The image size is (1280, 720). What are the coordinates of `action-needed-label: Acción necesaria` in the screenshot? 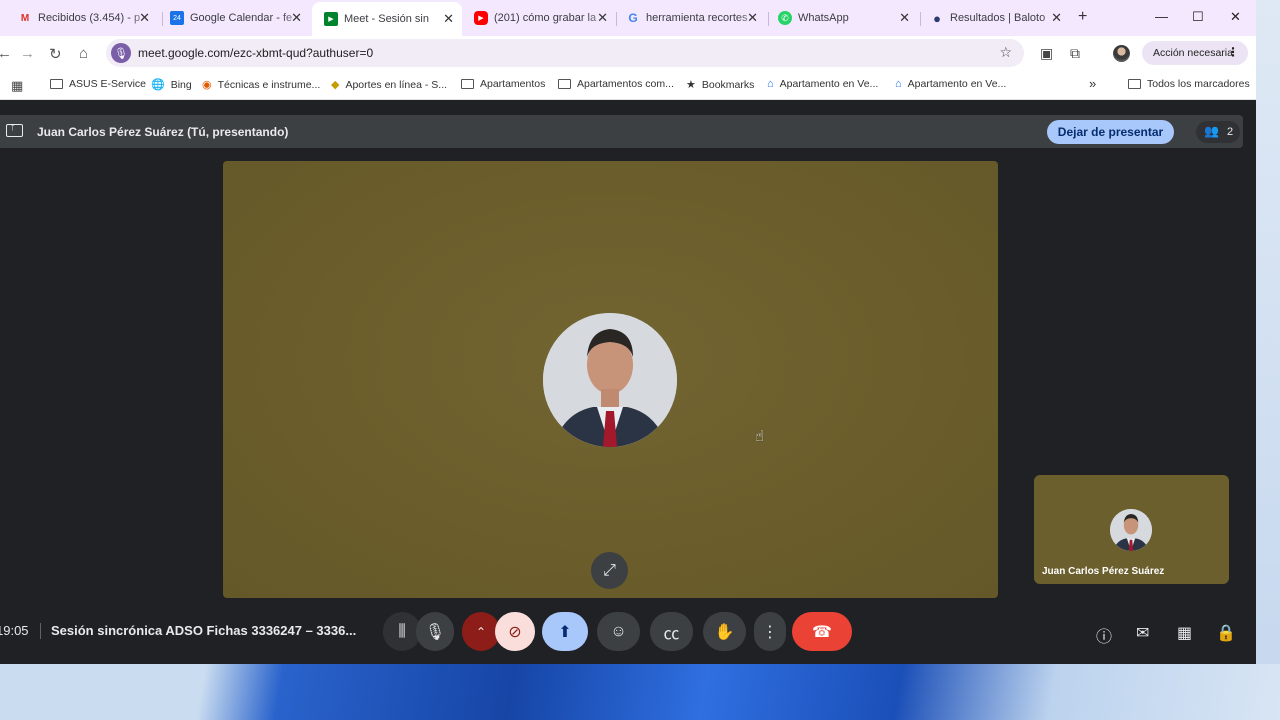 It's located at (1193, 53).